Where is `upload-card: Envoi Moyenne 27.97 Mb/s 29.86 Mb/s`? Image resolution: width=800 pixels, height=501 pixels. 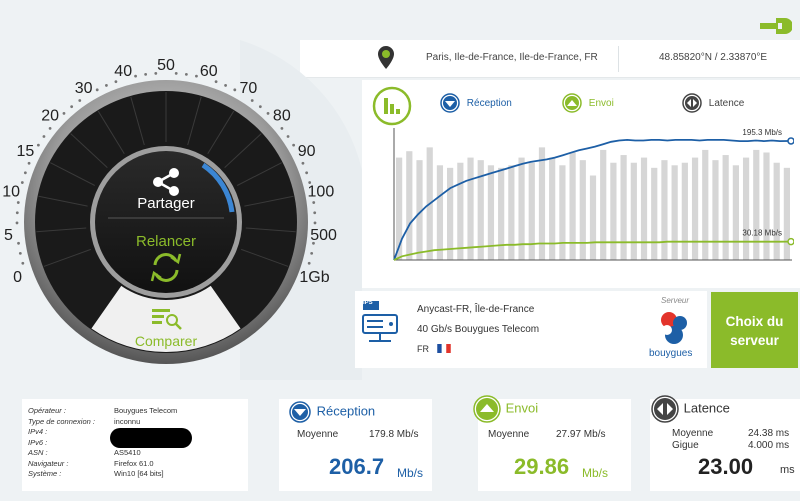
upload-card: Envoi Moyenne 27.97 Mb/s 29.86 Mb/s is located at coordinates (552, 443).